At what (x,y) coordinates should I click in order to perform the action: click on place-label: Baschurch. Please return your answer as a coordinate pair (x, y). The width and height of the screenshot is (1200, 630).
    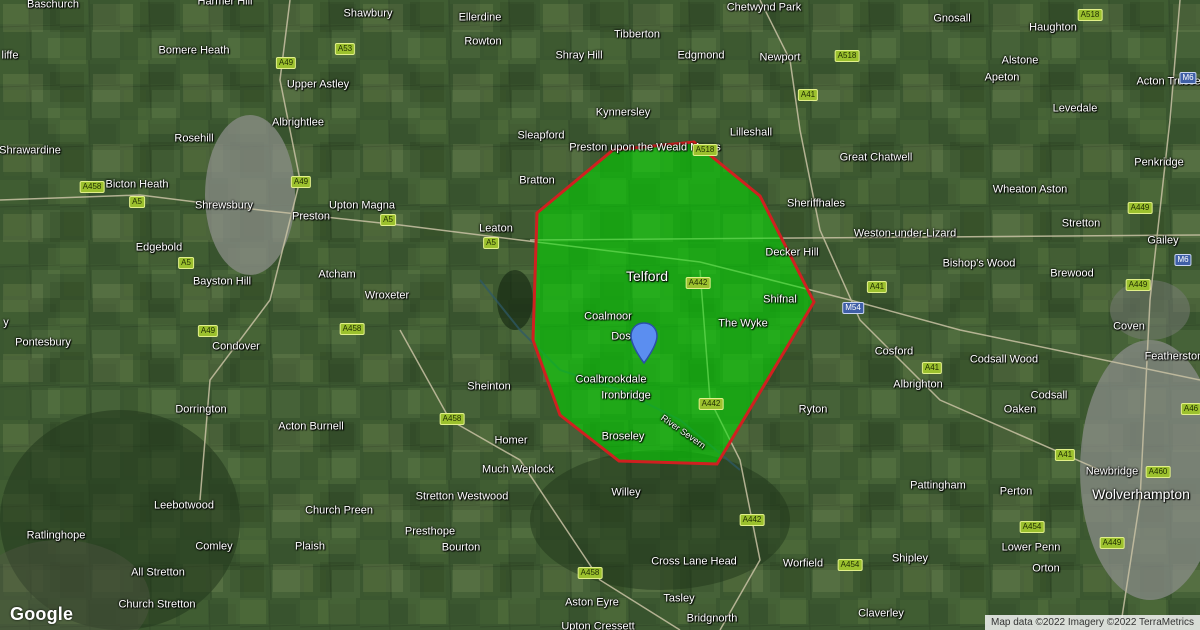
    Looking at the image, I should click on (53, 5).